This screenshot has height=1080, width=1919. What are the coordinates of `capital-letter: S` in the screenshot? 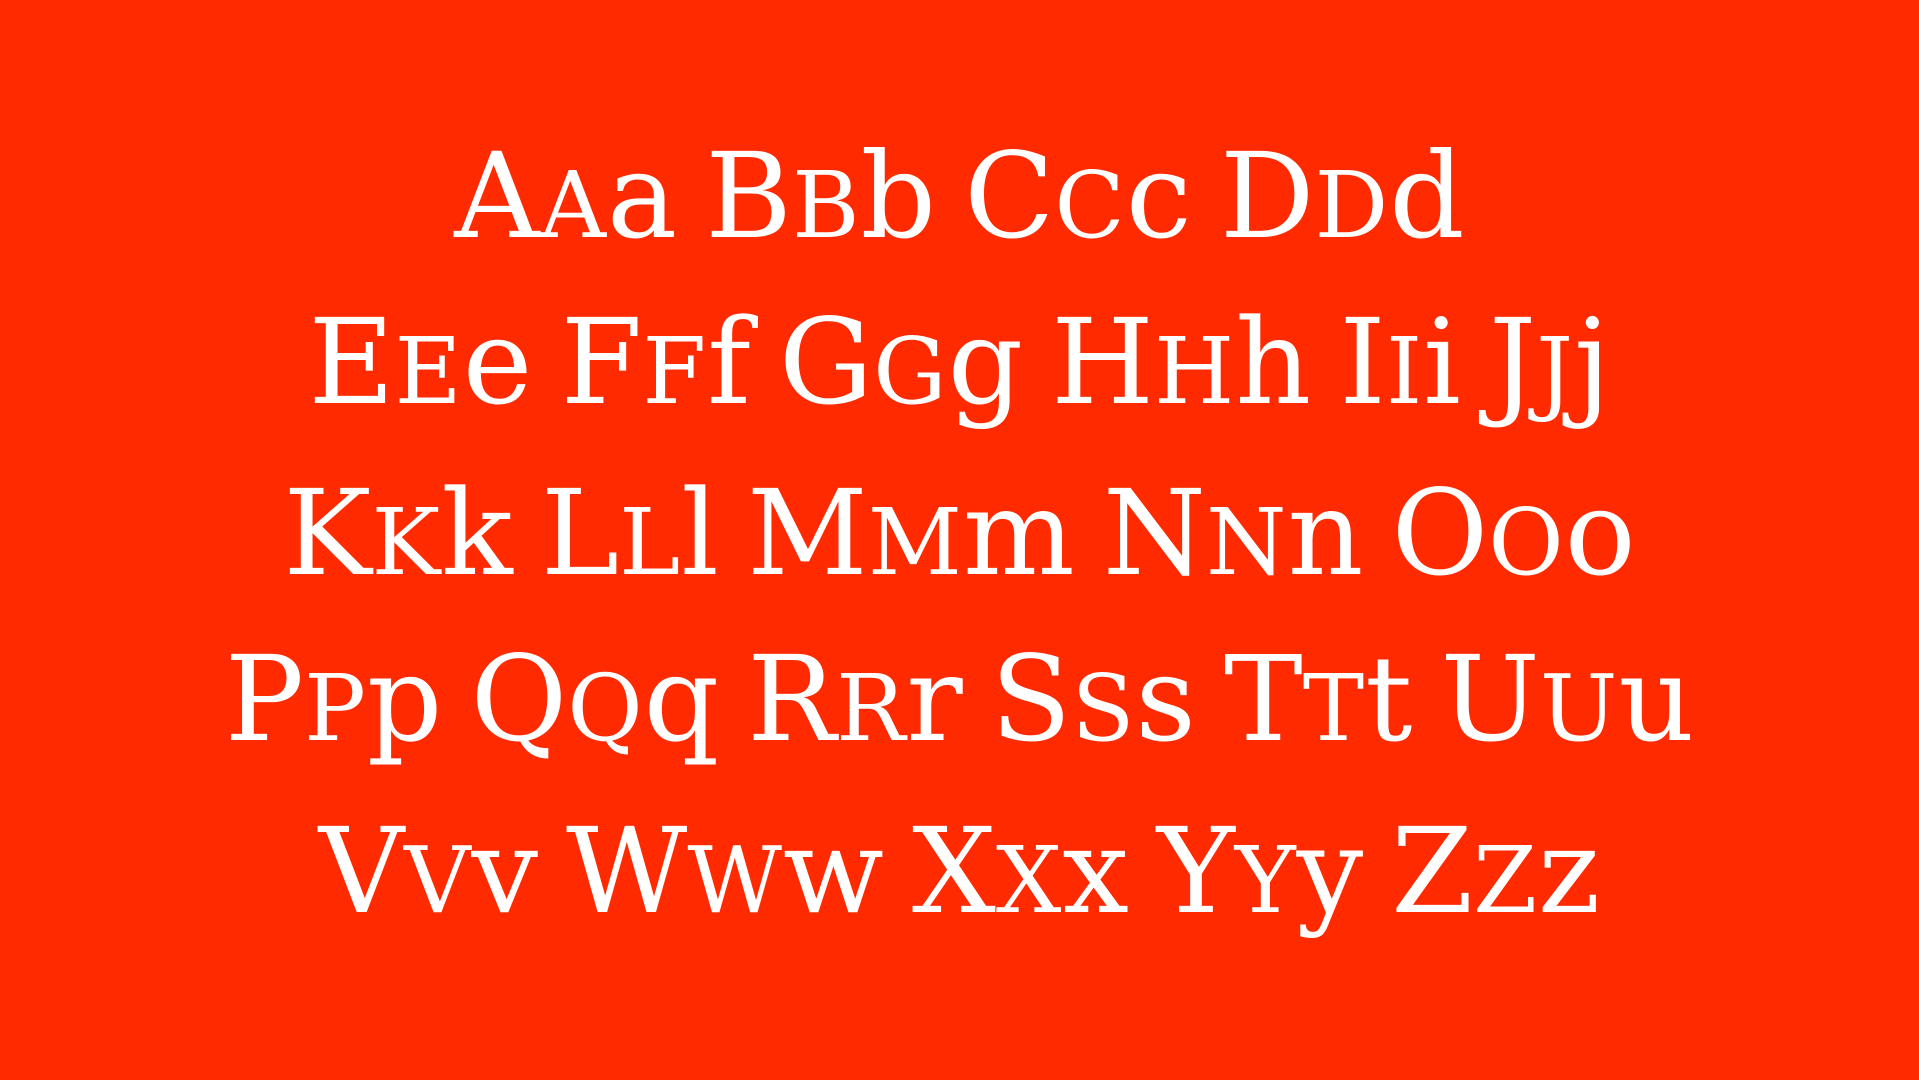 It's located at (1031, 699).